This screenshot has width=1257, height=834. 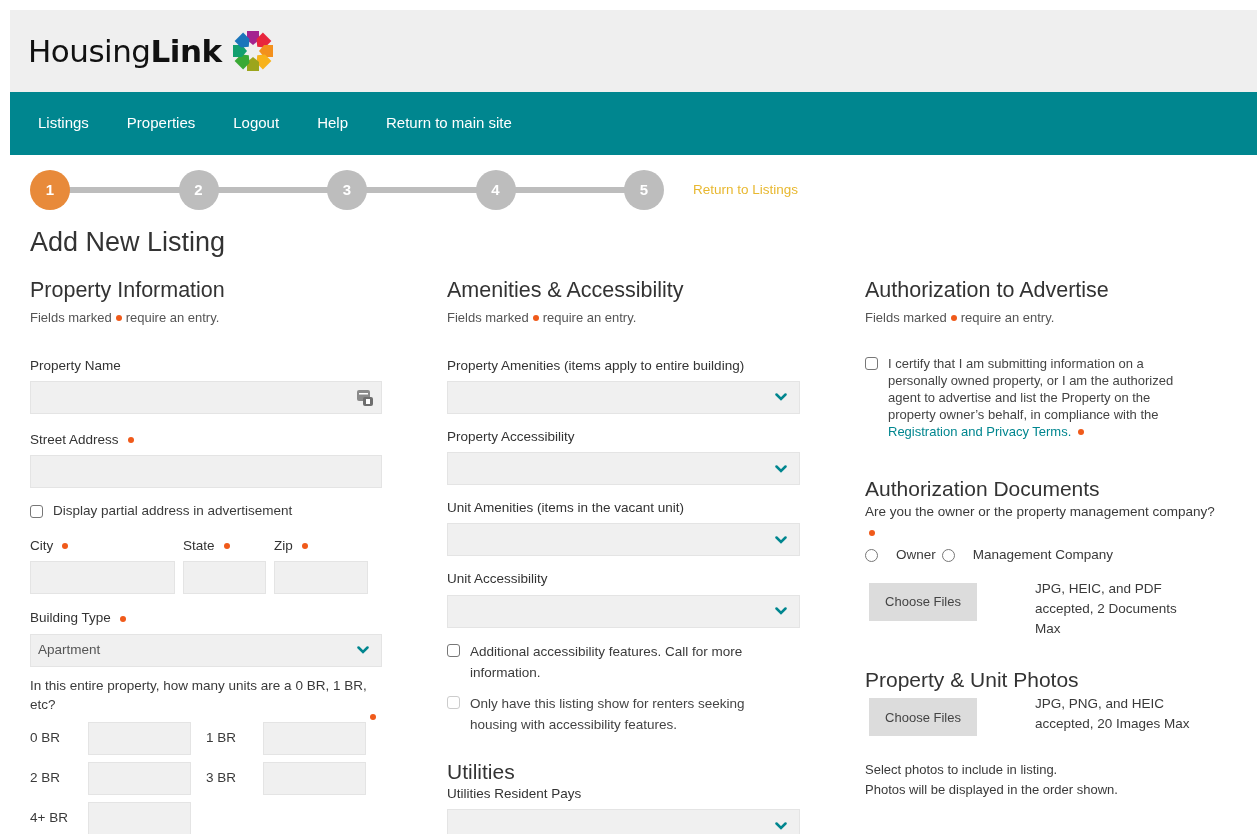 What do you see at coordinates (173, 511) in the screenshot?
I see `checkbox-label: Display partial address in advertisement` at bounding box center [173, 511].